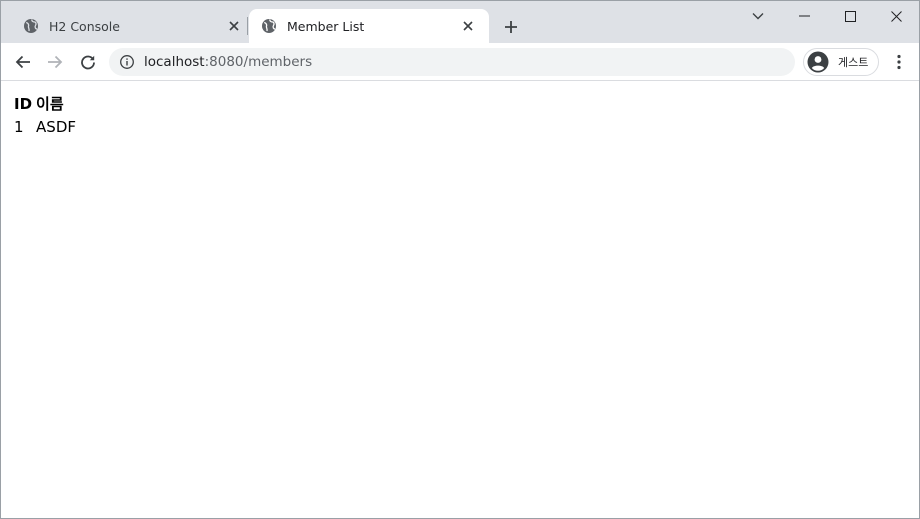 The width and height of the screenshot is (920, 519). I want to click on close-window-button, so click(896, 16).